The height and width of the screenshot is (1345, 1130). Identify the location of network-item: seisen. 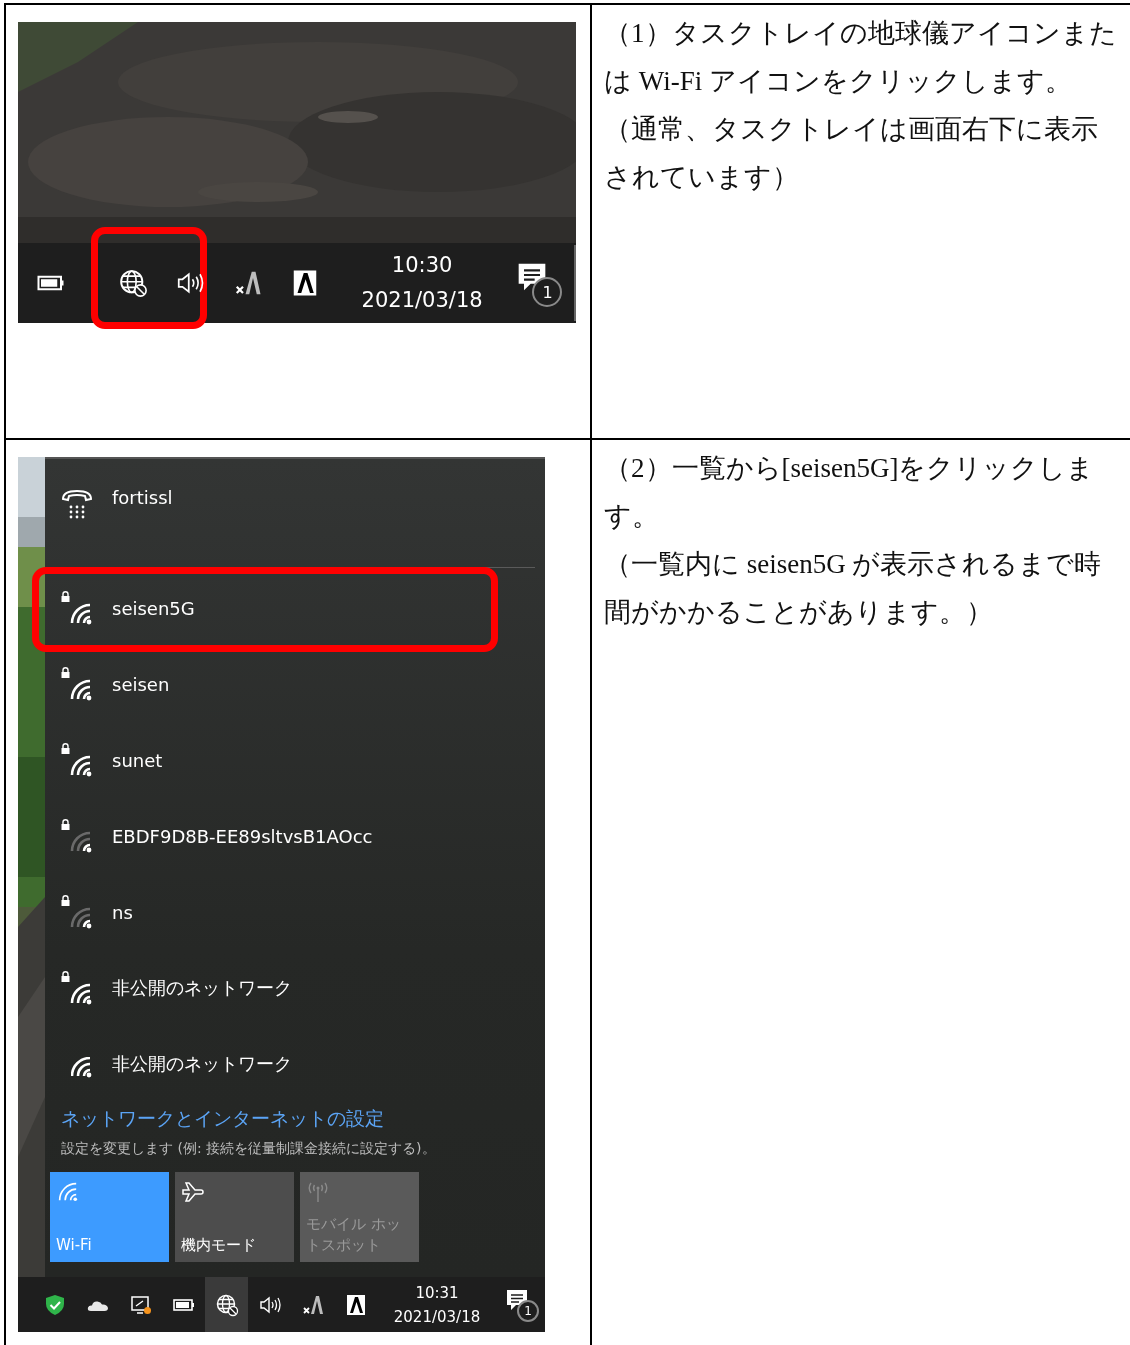
(295, 684).